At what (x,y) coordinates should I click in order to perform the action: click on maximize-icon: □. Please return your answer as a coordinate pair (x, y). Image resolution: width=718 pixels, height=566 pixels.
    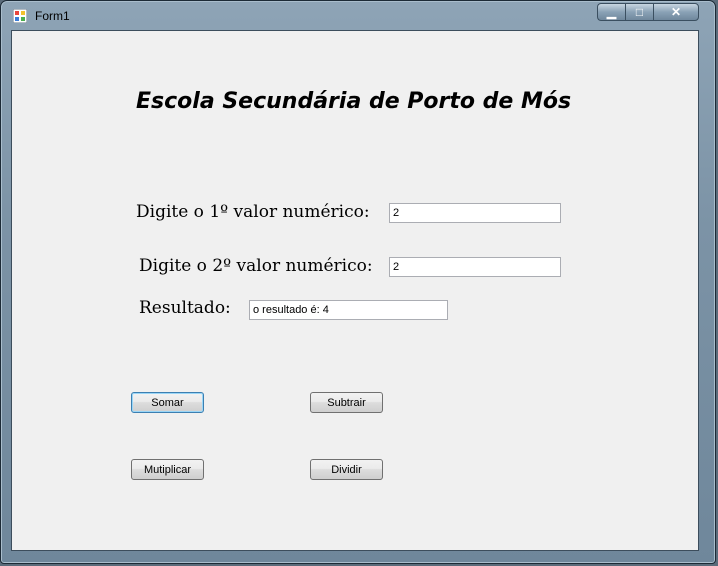
    Looking at the image, I should click on (639, 12).